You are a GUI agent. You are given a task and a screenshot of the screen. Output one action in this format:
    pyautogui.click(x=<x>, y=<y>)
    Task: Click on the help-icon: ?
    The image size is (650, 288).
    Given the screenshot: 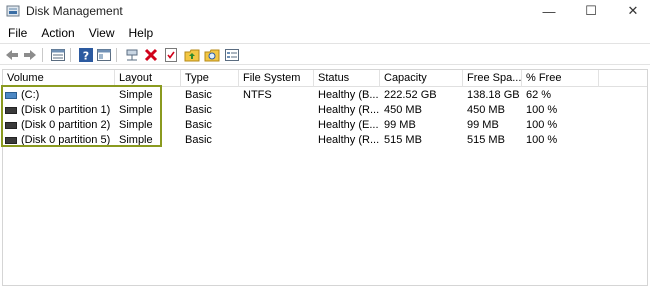 What is the action you would take?
    pyautogui.click(x=86, y=55)
    